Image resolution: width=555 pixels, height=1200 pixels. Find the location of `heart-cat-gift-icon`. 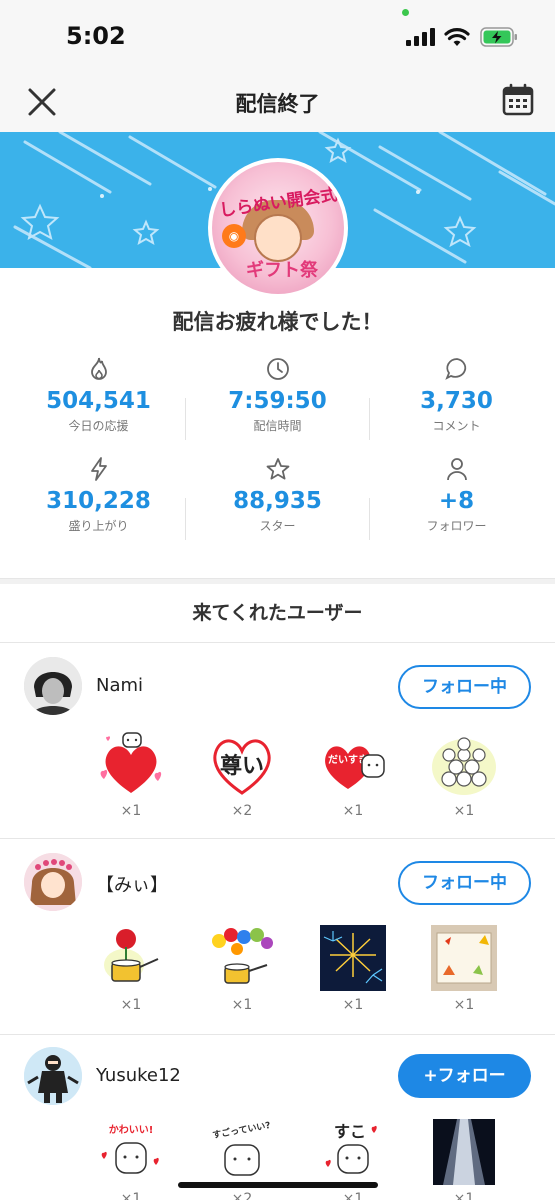

heart-cat-gift-icon is located at coordinates (131, 762).